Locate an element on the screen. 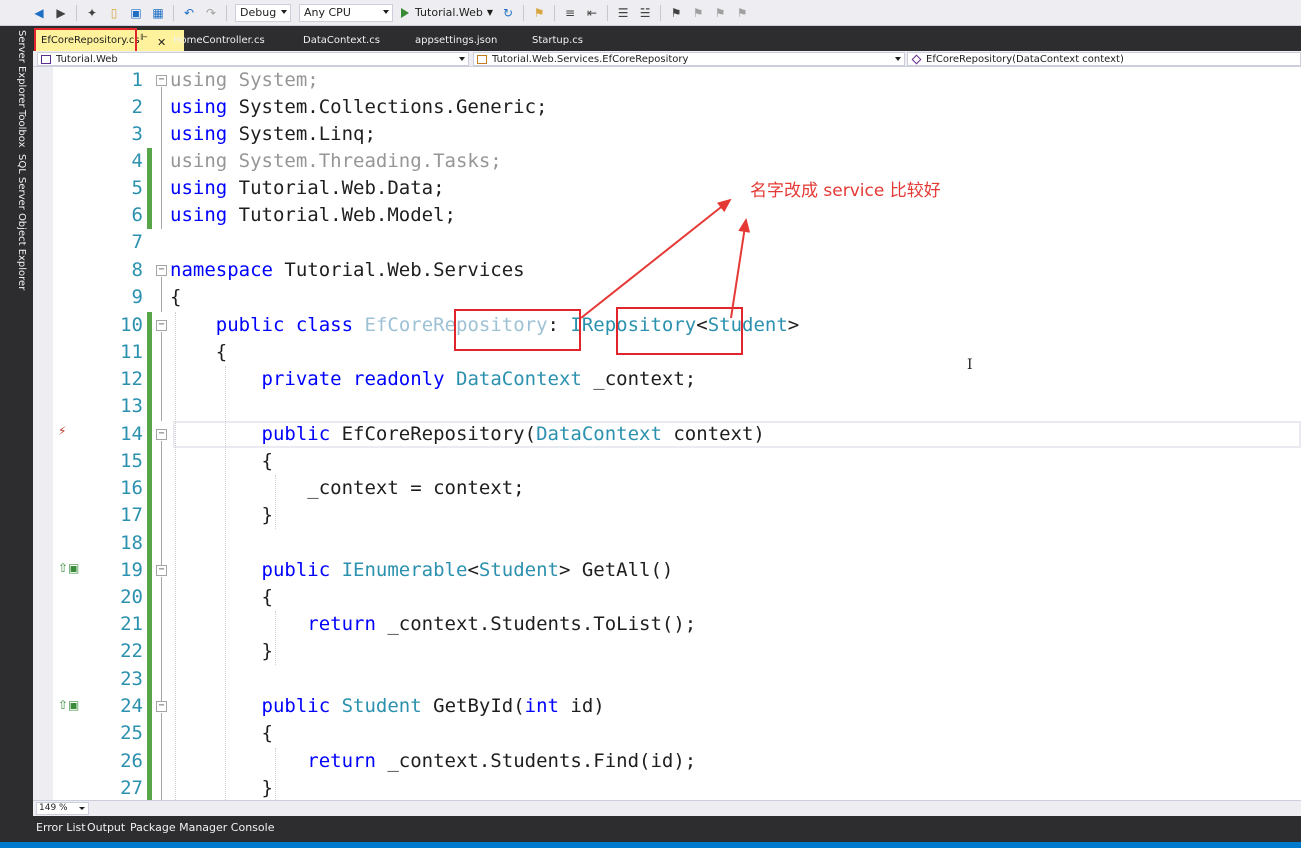 The height and width of the screenshot is (848, 1301). line-number: 2 is located at coordinates (137, 107).